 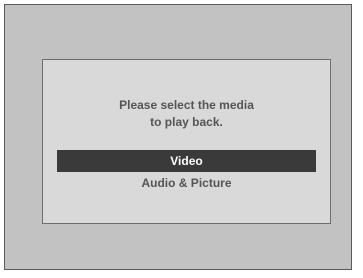 I want to click on media-options-list: Video Audio & Picture, so click(x=186, y=172).